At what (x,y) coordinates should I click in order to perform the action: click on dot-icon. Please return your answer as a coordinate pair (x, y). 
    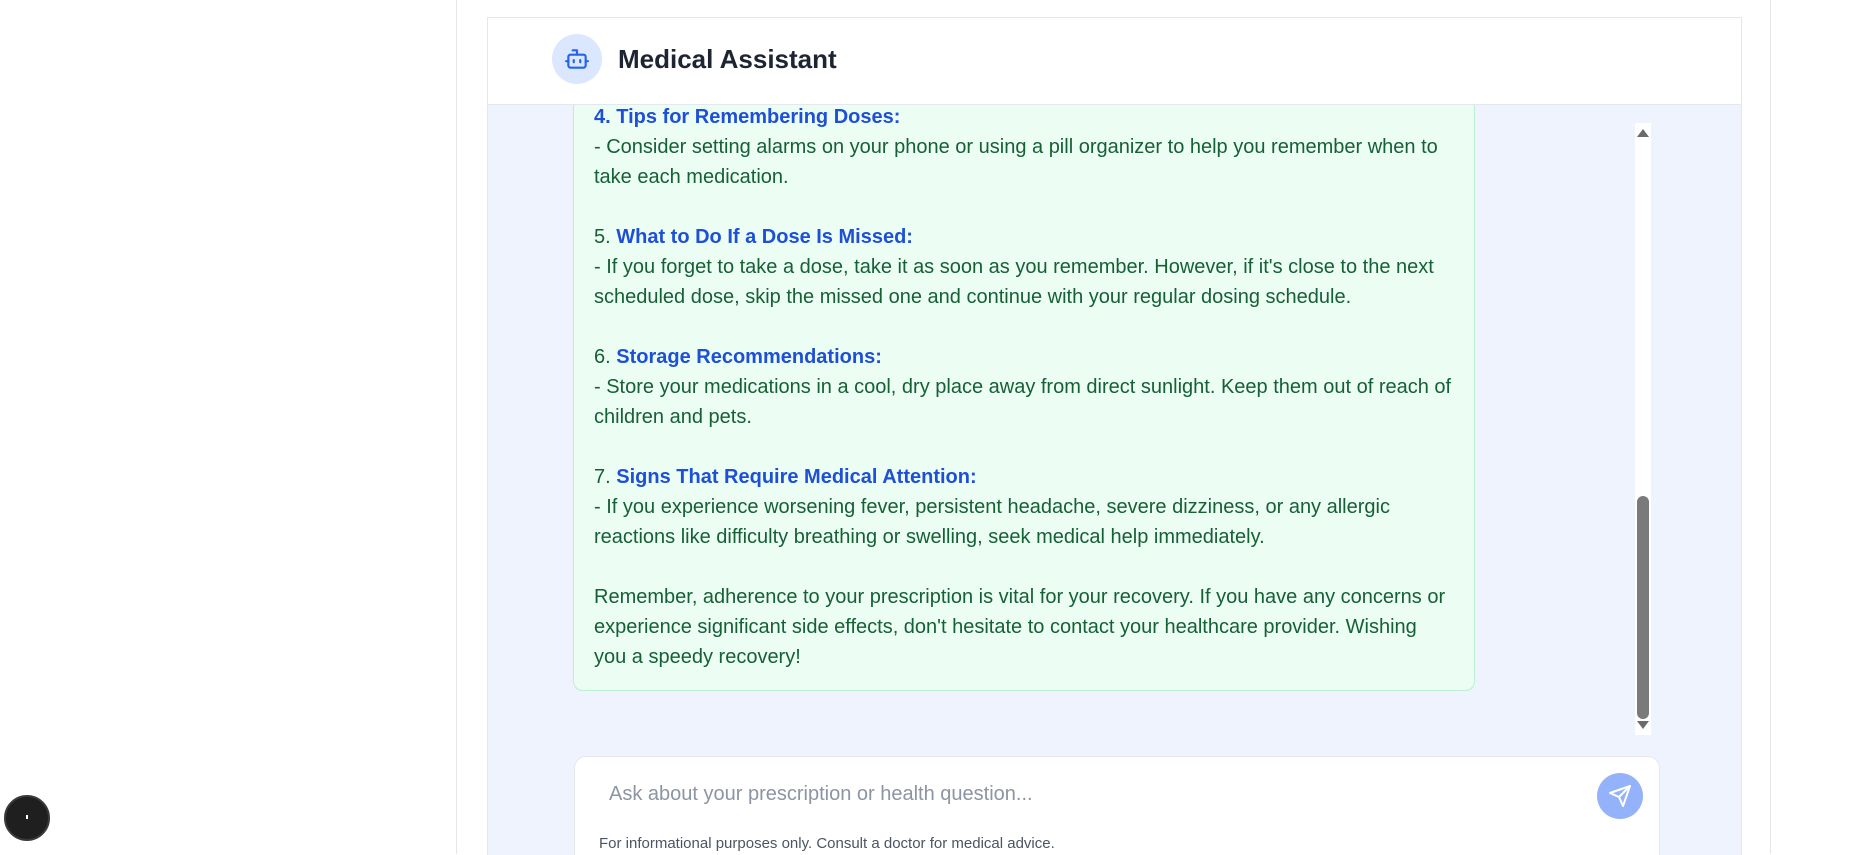
    Looking at the image, I should click on (27, 817).